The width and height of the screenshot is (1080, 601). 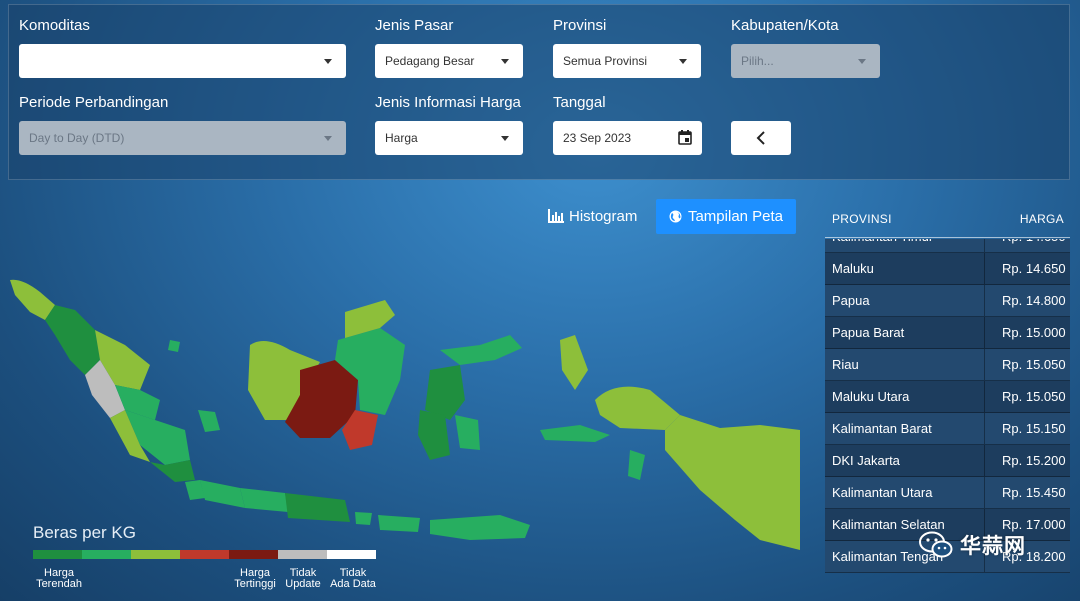 I want to click on legend-swatch-light-green, so click(x=155, y=554).